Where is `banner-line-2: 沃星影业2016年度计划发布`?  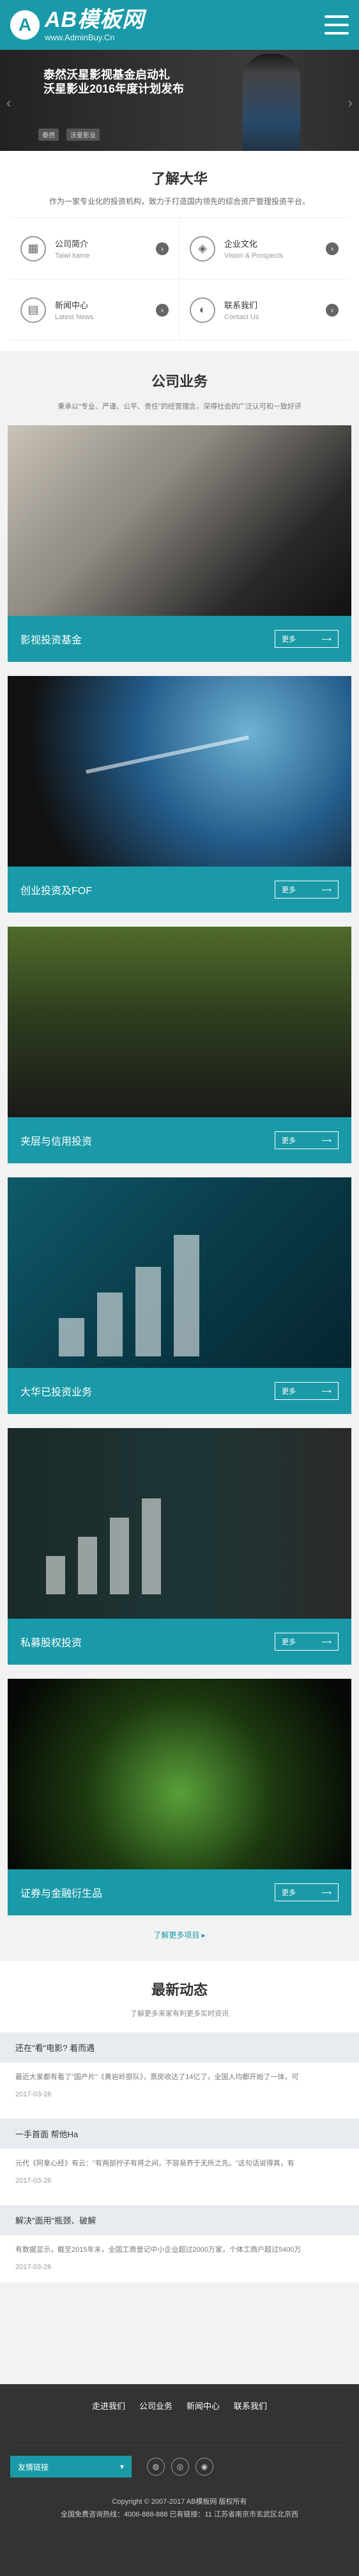 banner-line-2: 沃星影业2016年度计划发布 is located at coordinates (114, 88).